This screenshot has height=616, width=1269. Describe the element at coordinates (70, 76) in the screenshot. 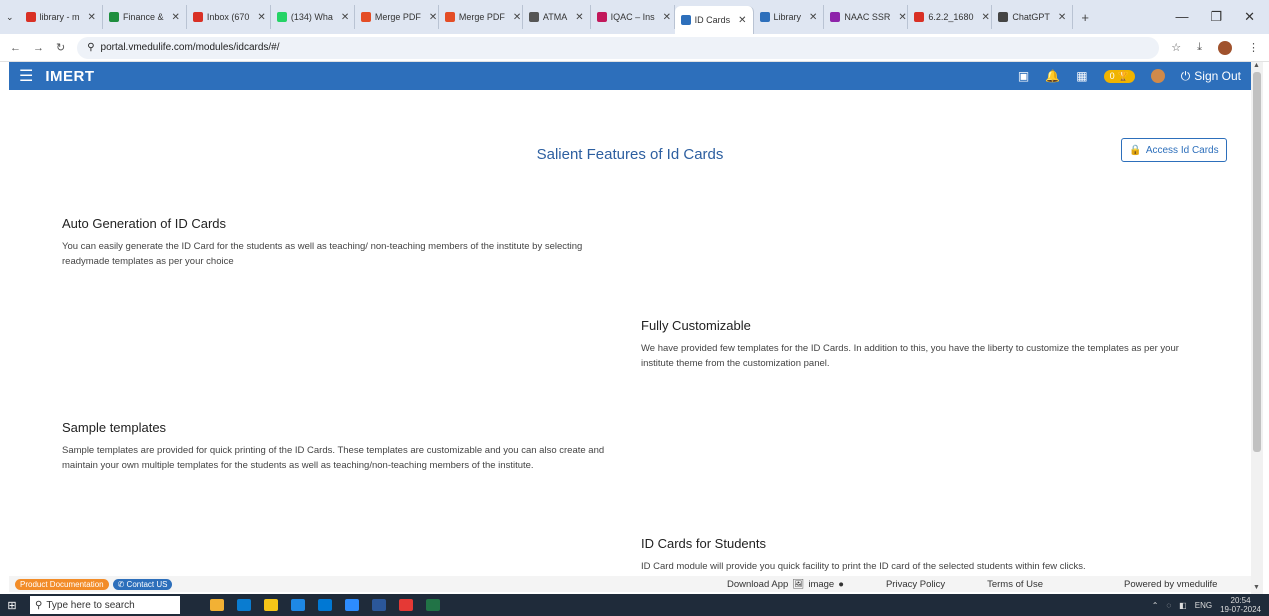

I see `app-title: IMERT` at that location.